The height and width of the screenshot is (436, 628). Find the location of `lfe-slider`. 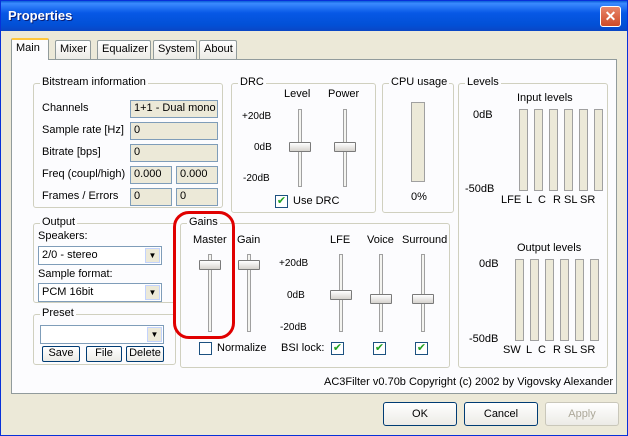

lfe-slider is located at coordinates (341, 295).